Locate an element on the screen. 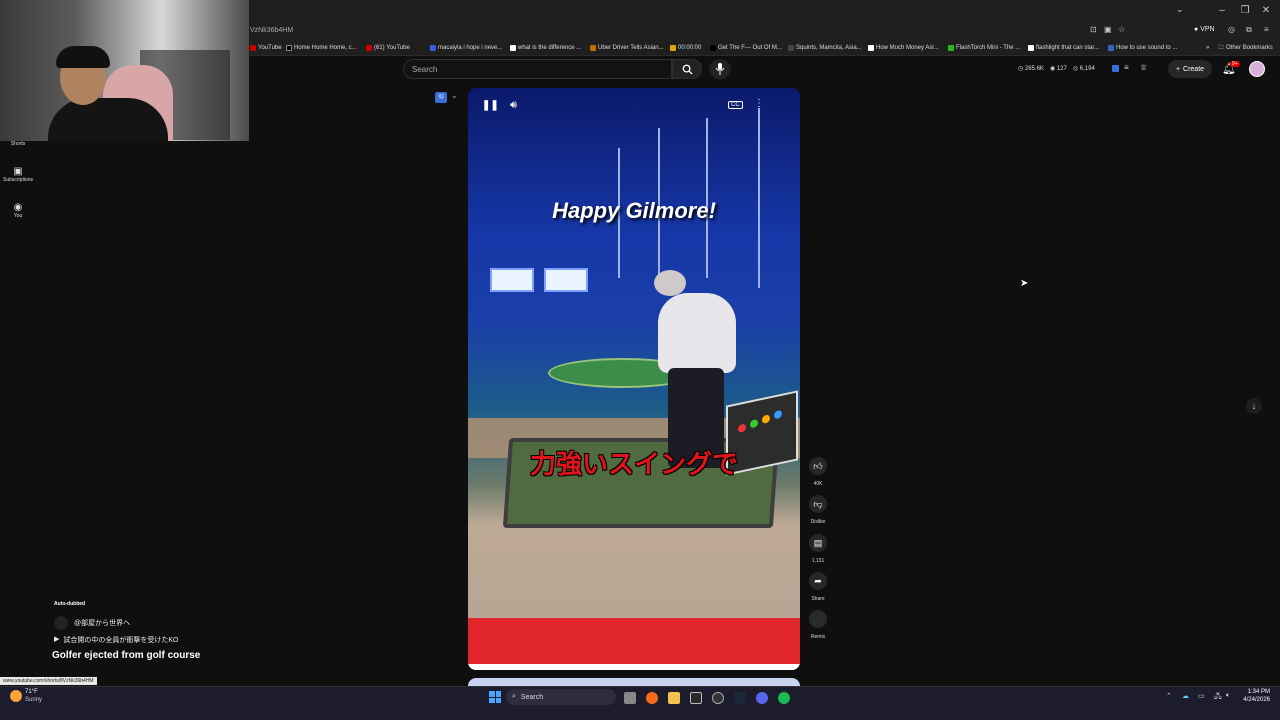  comments-button: ▤ is located at coordinates (818, 543).